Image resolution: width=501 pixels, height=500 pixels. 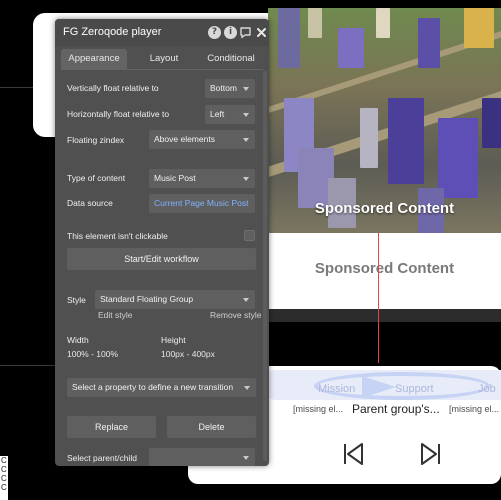 I want to click on play-shape-icon, so click(x=379, y=387).